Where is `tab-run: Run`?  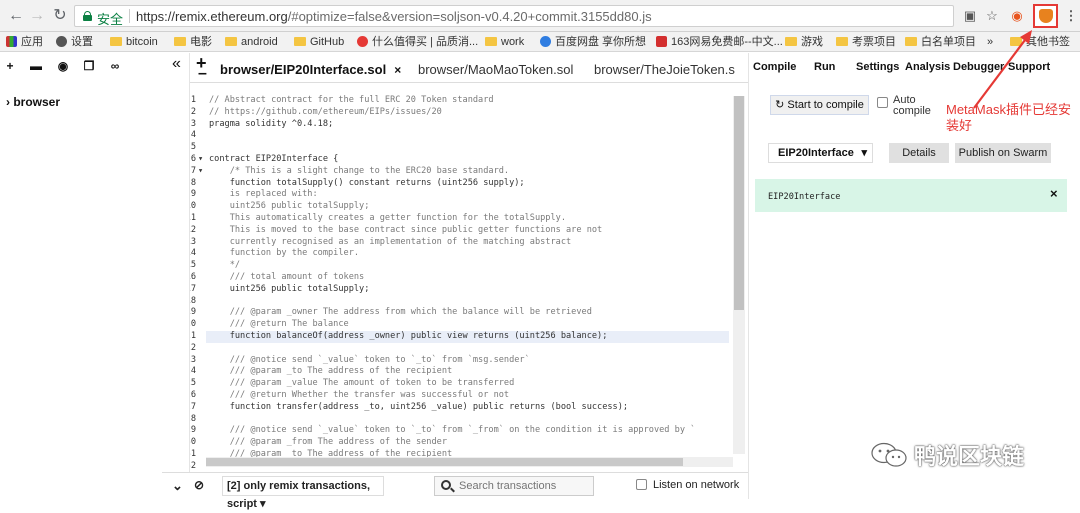
tab-run: Run is located at coordinates (824, 67).